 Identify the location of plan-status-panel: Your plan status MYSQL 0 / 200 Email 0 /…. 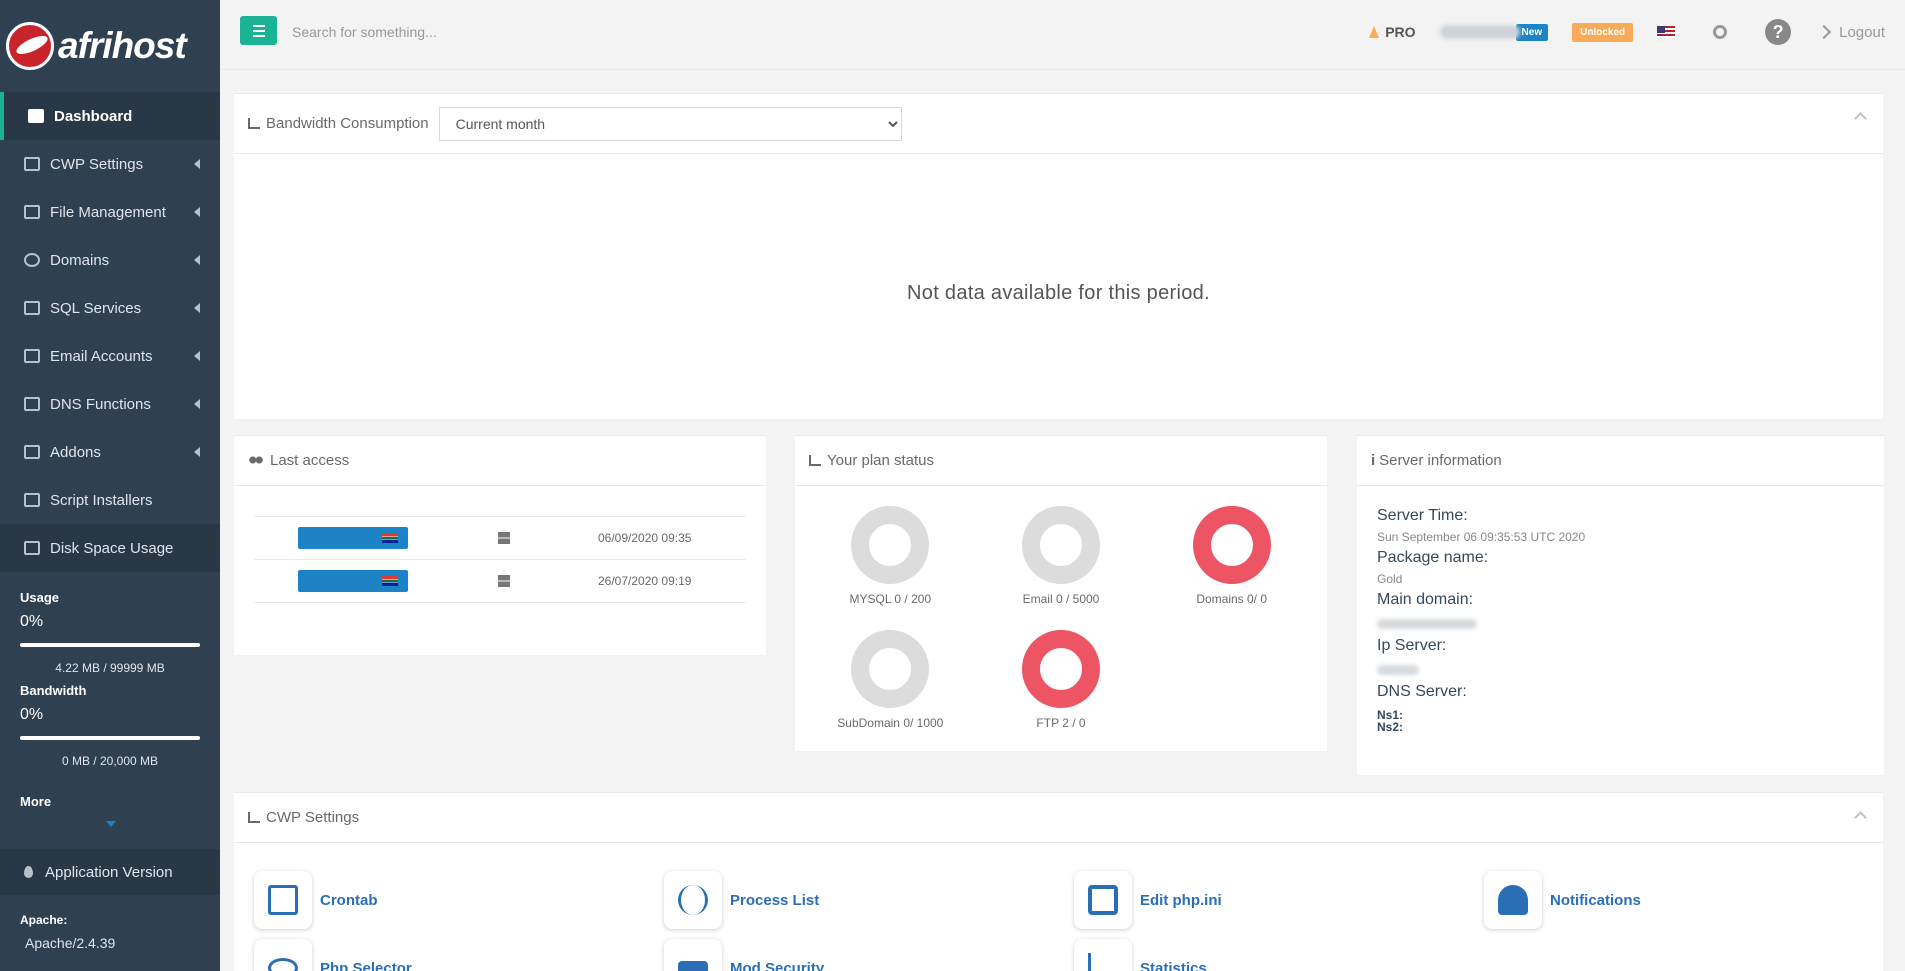
(1061, 593).